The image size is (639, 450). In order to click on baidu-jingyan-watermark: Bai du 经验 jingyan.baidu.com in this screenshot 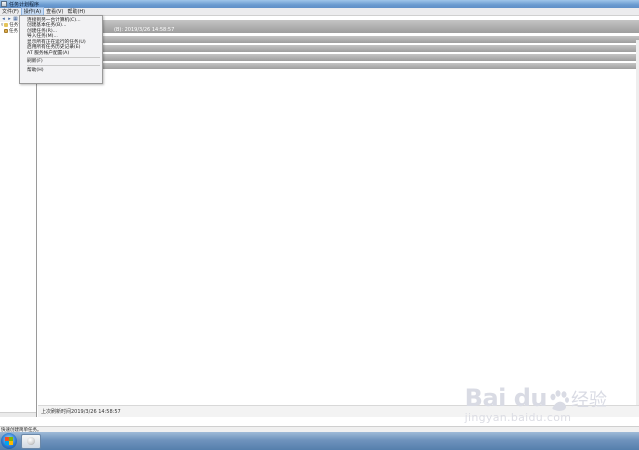, I will do `click(536, 404)`.